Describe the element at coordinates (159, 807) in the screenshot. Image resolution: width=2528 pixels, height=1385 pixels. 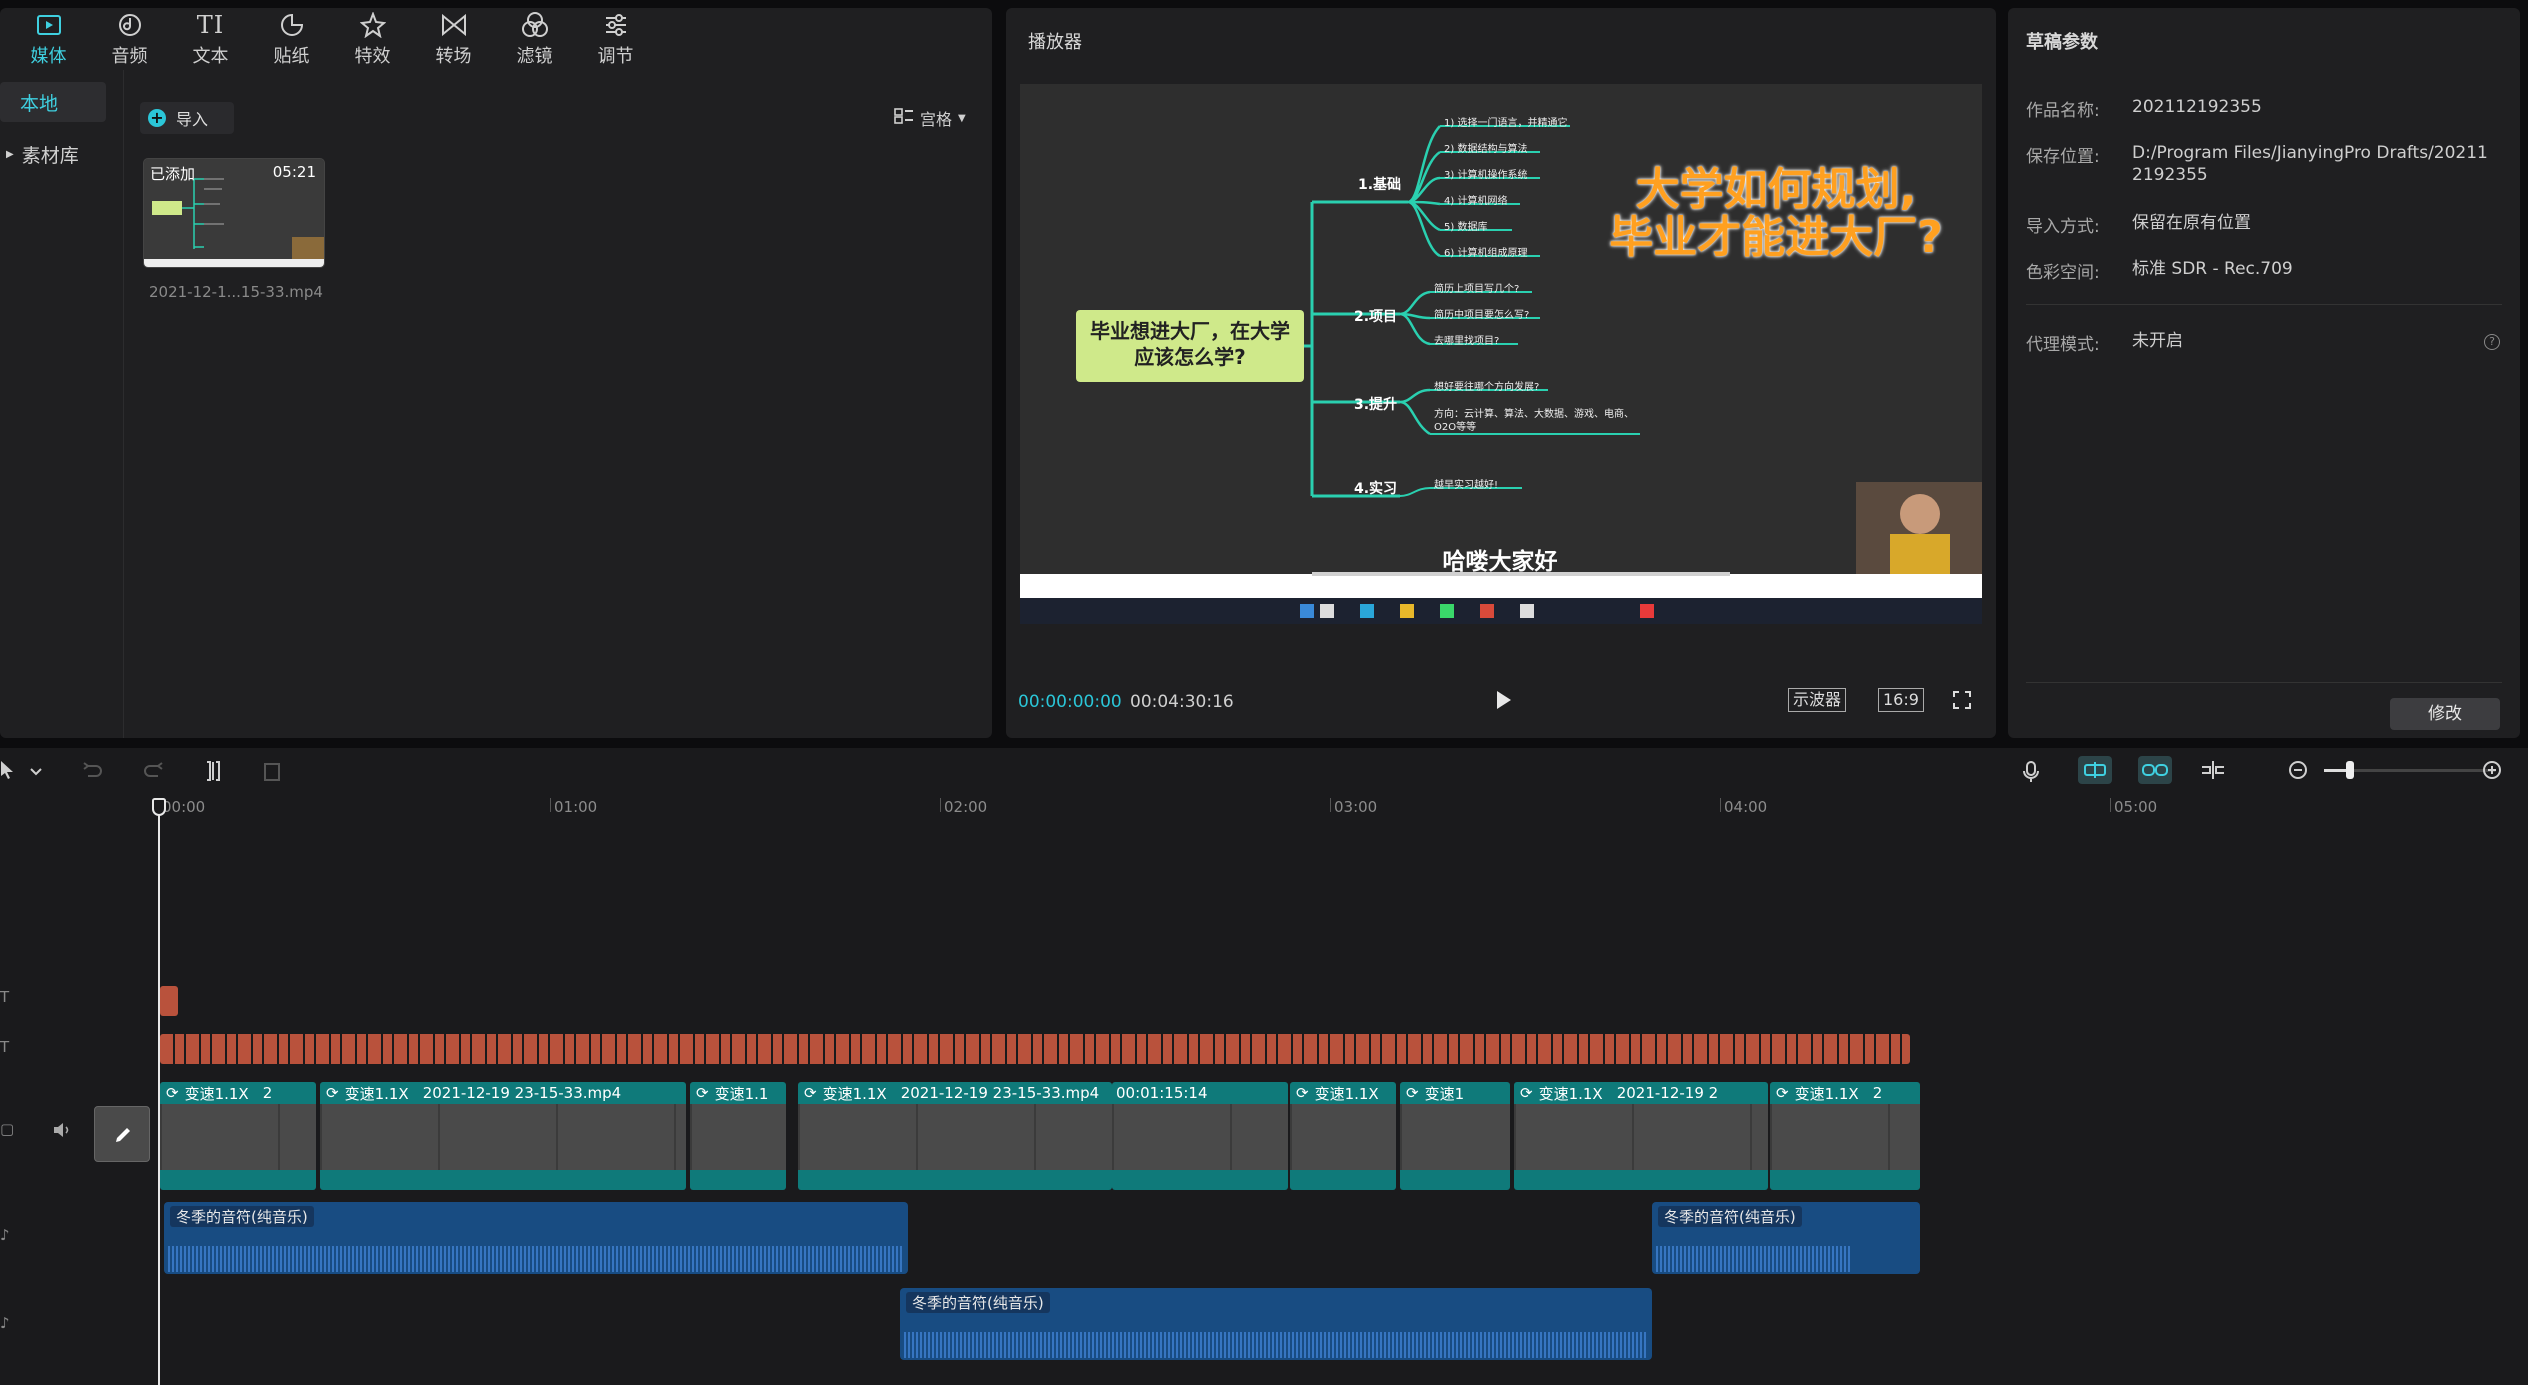
I see `playhead-handle` at that location.